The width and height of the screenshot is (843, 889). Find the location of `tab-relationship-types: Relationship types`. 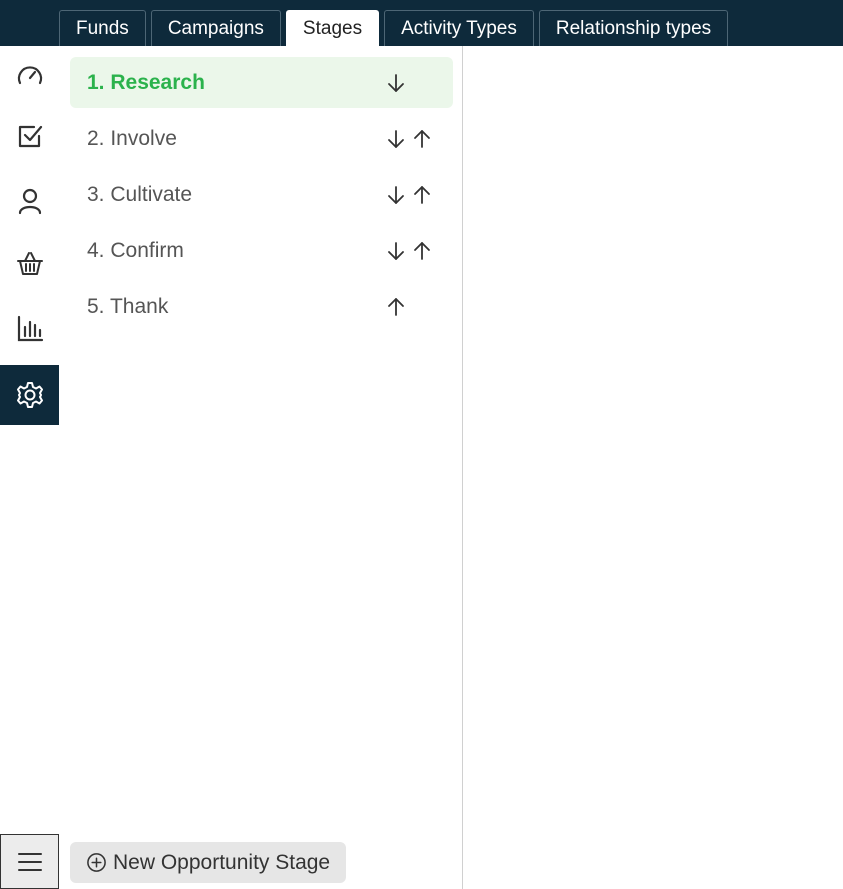

tab-relationship-types: Relationship types is located at coordinates (633, 28).